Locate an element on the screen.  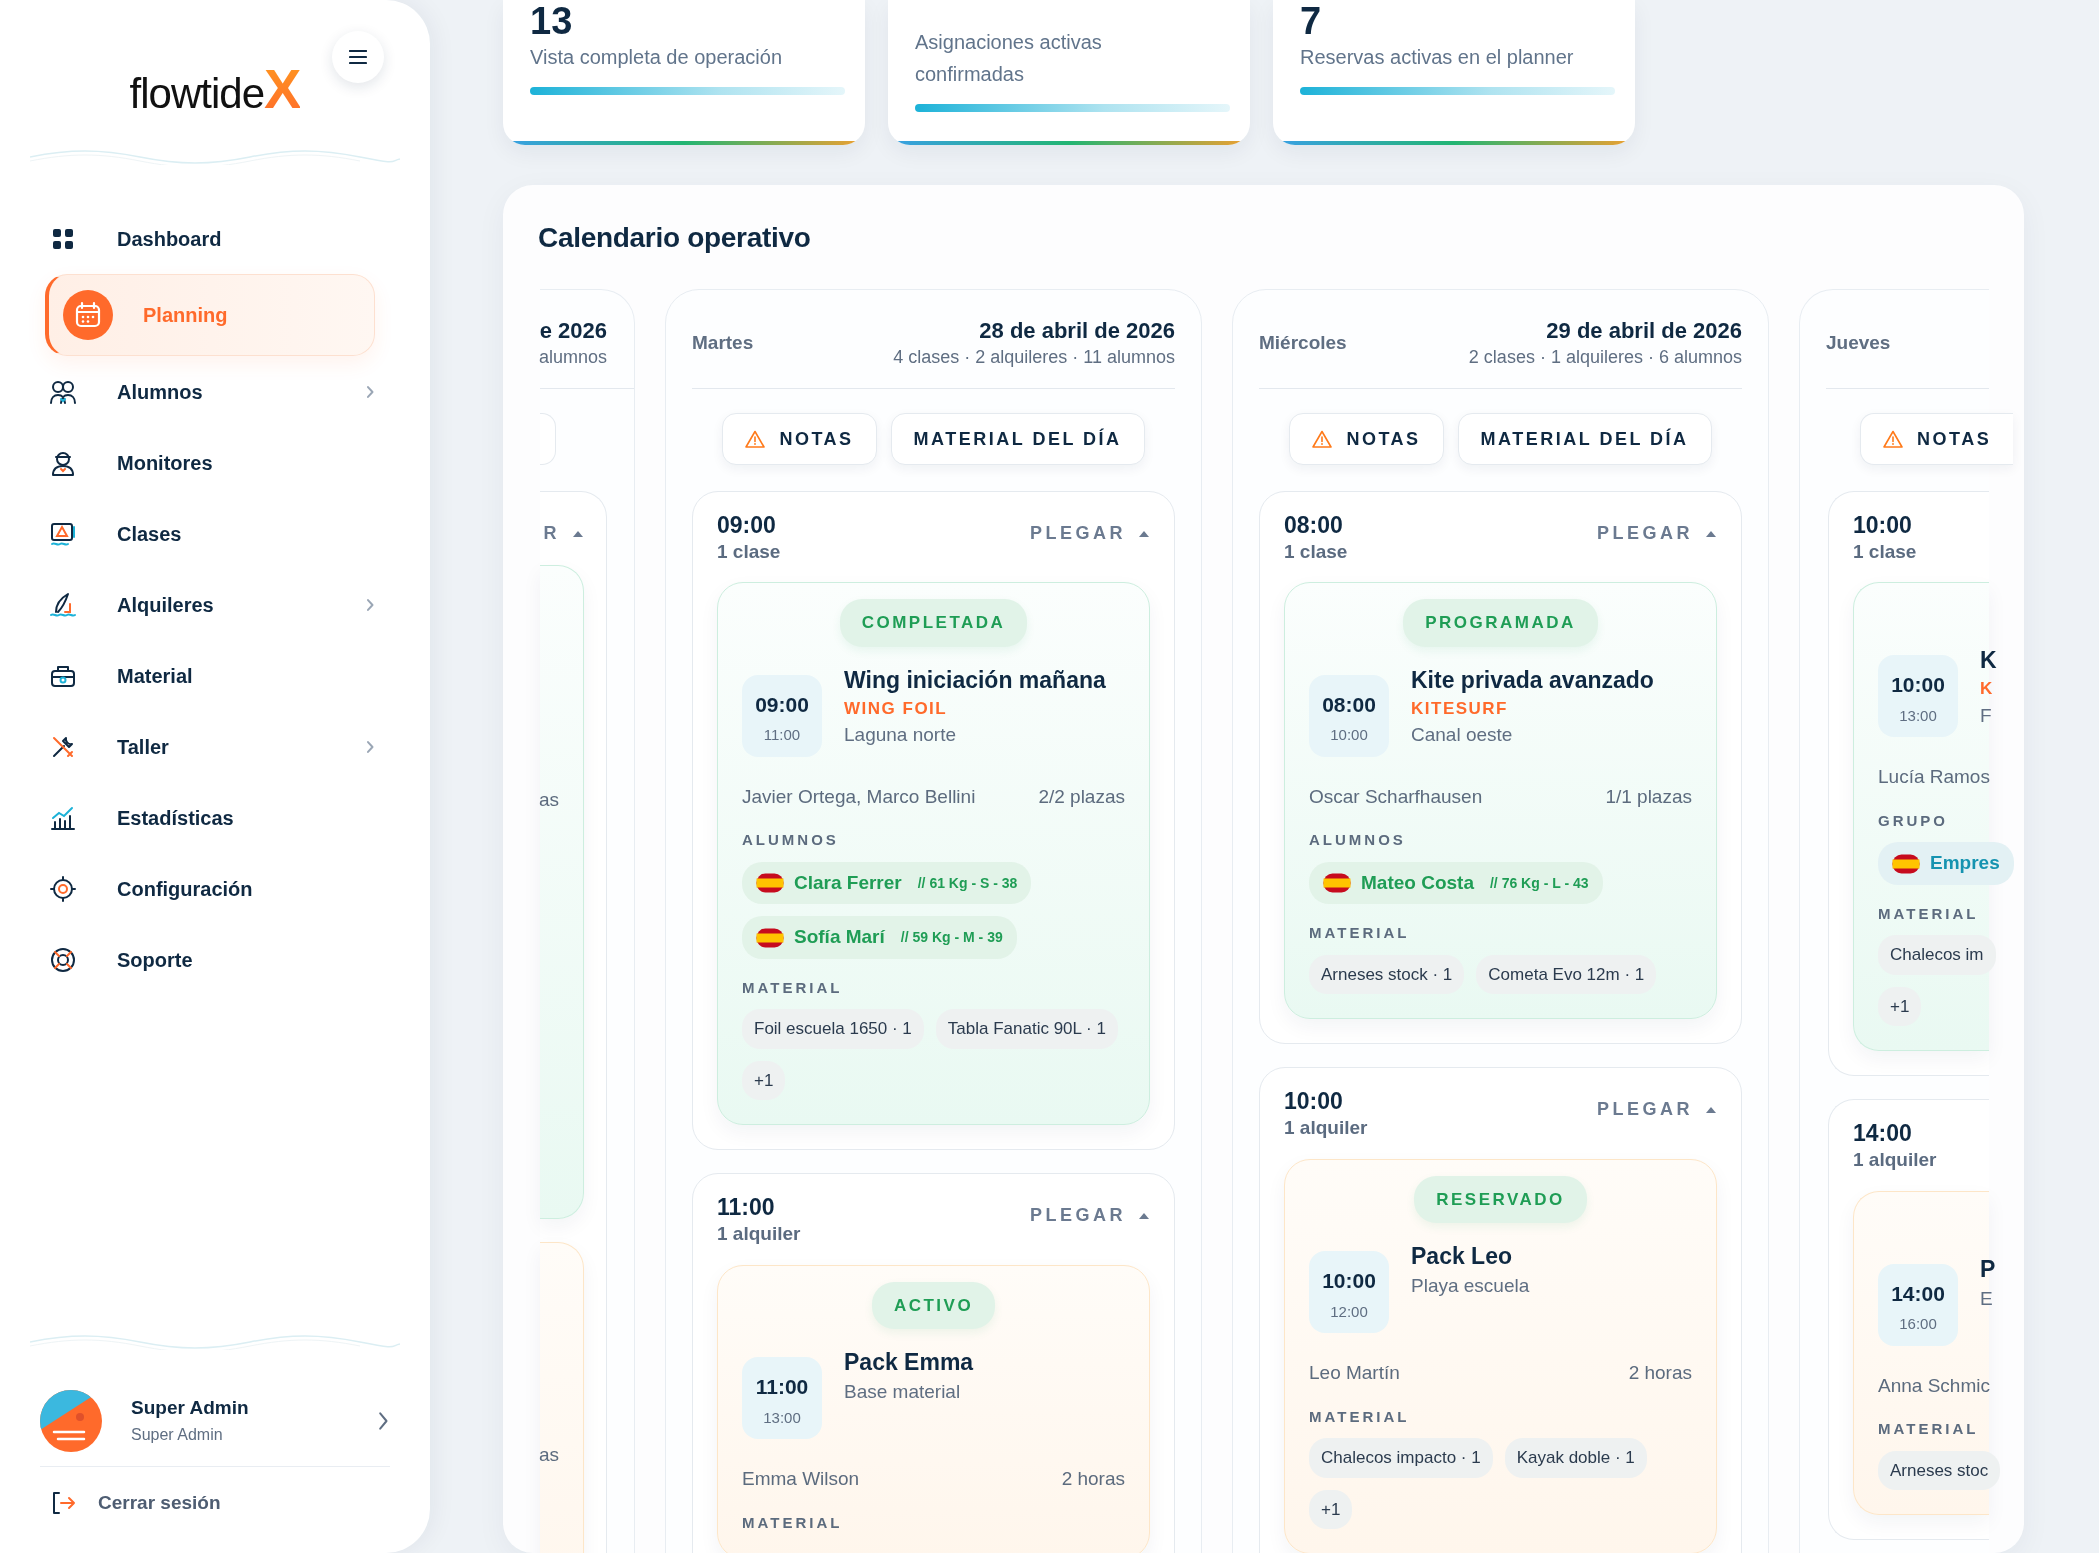
start-time: 10:00 is located at coordinates (1349, 1281).